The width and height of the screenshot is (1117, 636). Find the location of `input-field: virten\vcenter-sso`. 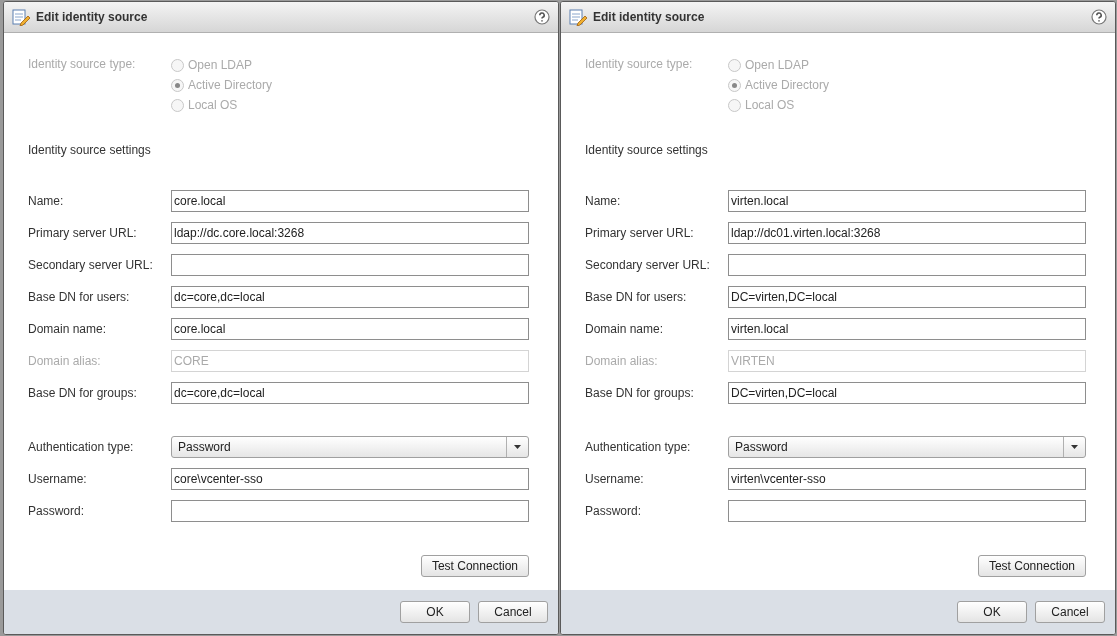

input-field: virten\vcenter-sso is located at coordinates (907, 479).